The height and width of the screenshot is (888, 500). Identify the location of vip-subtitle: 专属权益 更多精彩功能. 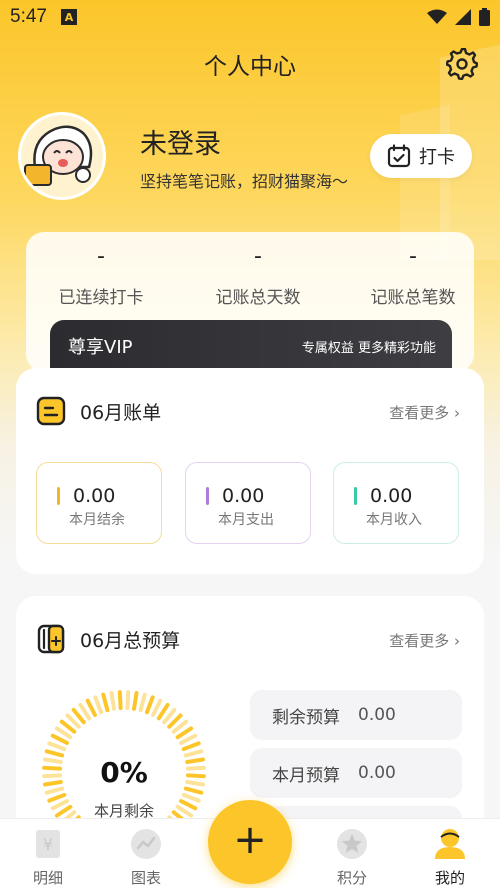
(368, 348).